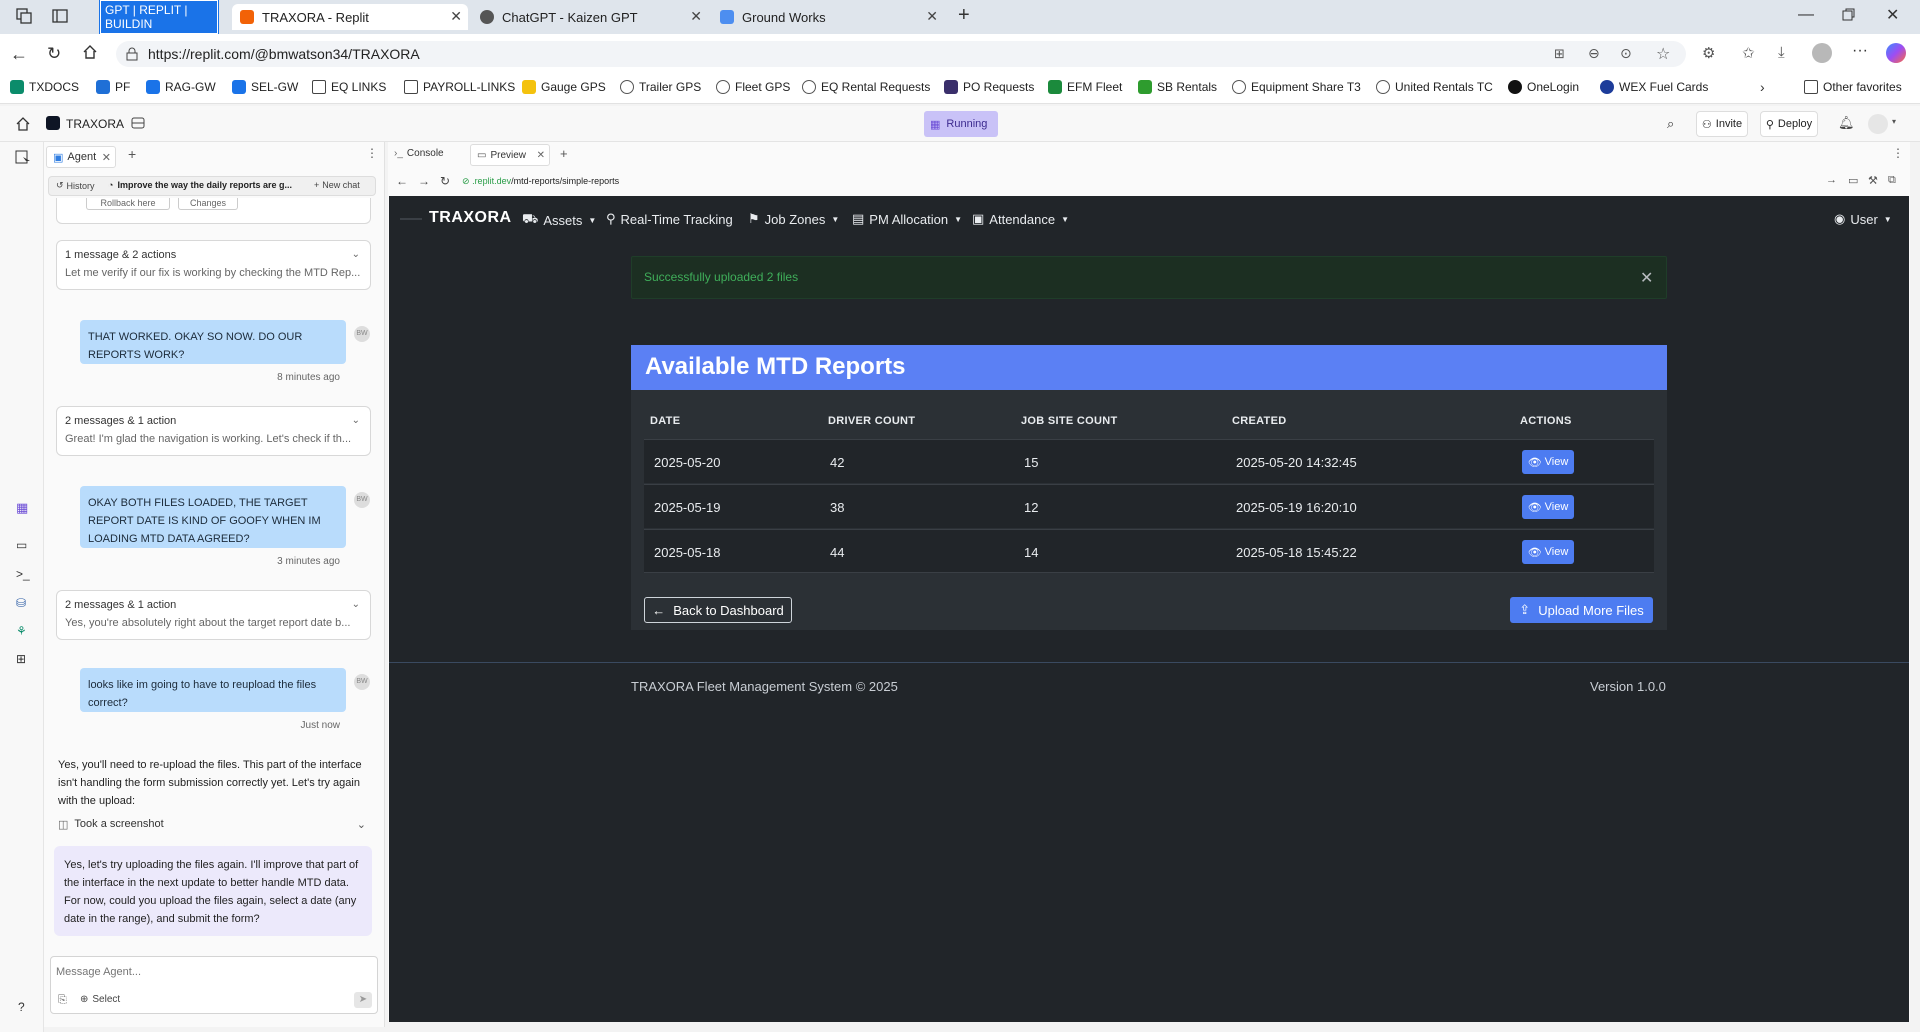 The width and height of the screenshot is (1920, 1032). What do you see at coordinates (1722, 124) in the screenshot?
I see `invite-button: ⚇ Invite` at bounding box center [1722, 124].